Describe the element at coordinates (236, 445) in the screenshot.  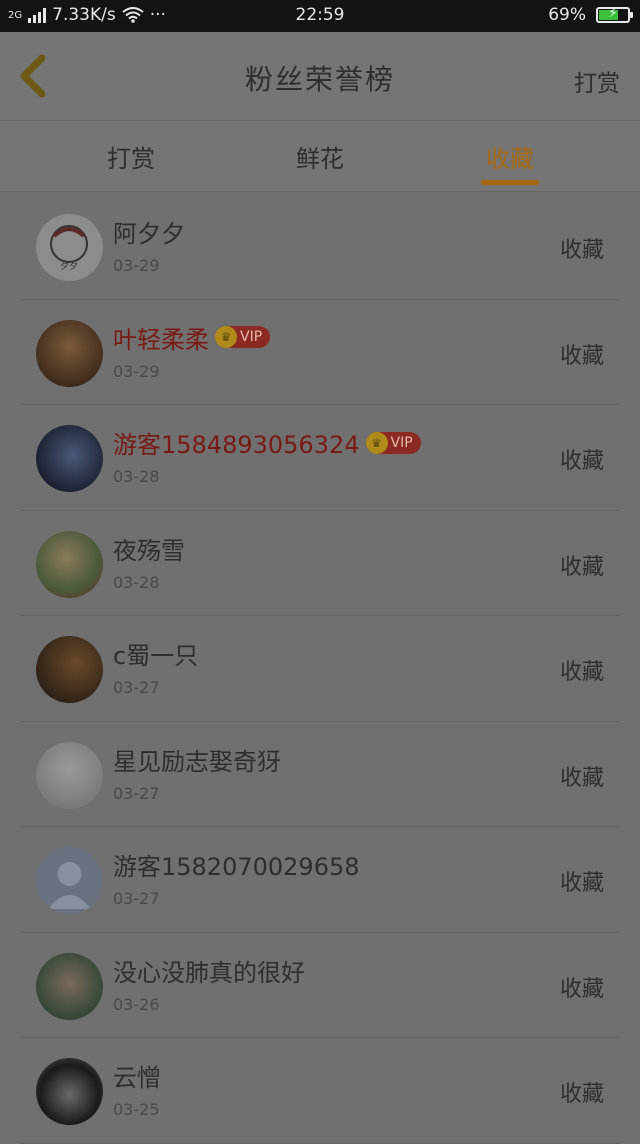
I see `user-name: 游客1584893056324` at that location.